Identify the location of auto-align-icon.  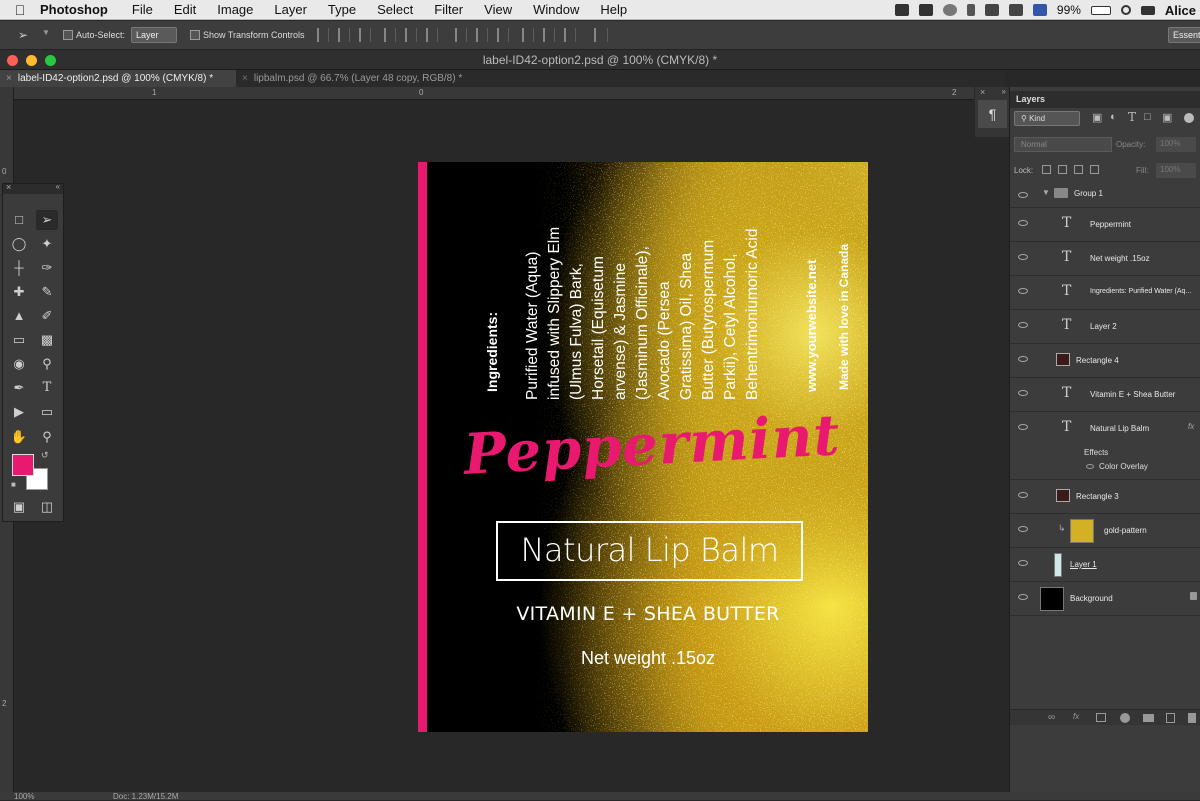
(601, 35).